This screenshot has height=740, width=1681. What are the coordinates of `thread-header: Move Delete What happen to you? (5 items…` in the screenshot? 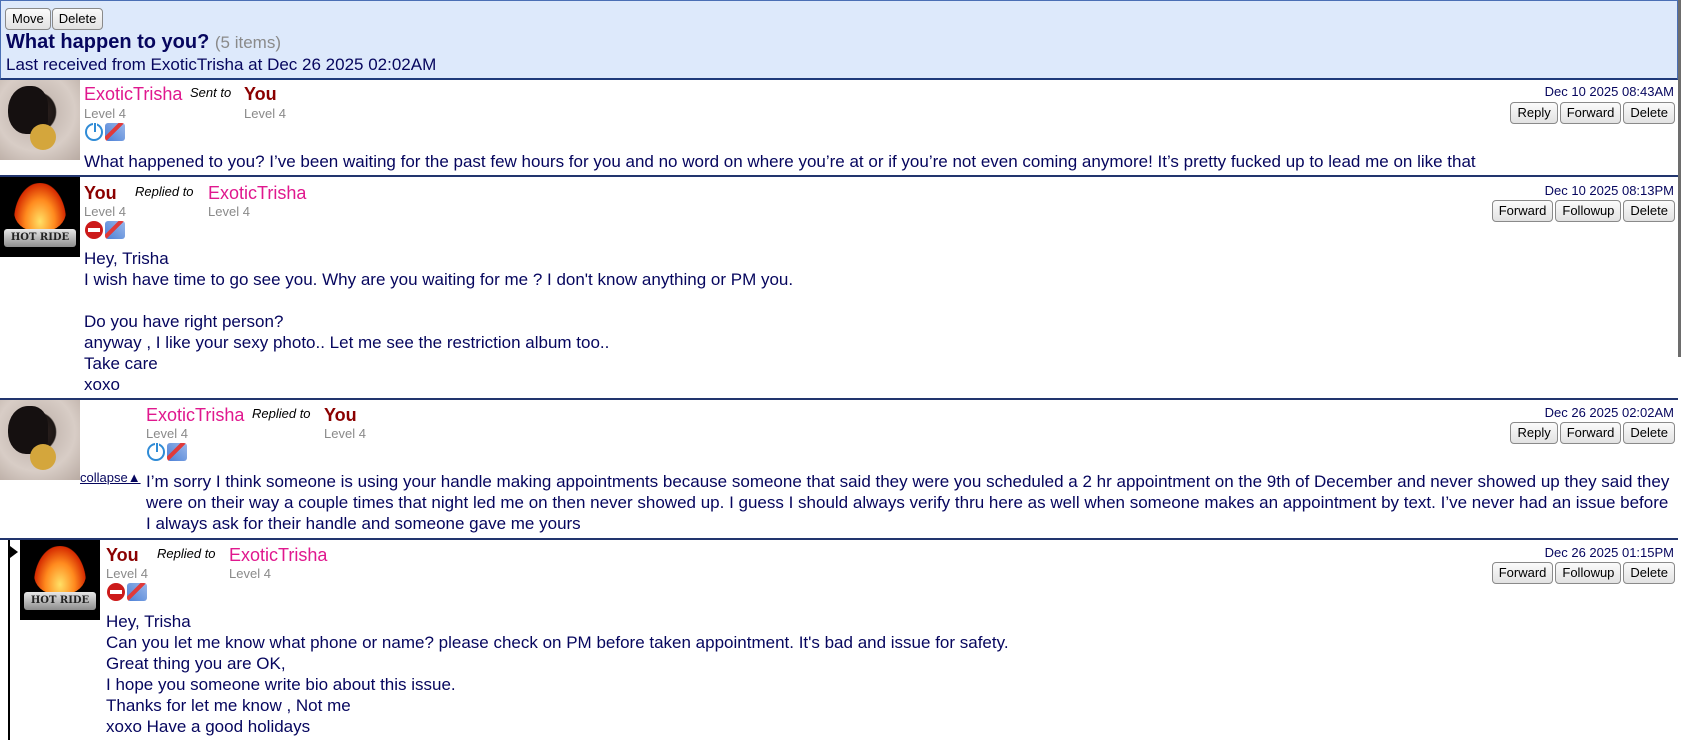 It's located at (839, 40).